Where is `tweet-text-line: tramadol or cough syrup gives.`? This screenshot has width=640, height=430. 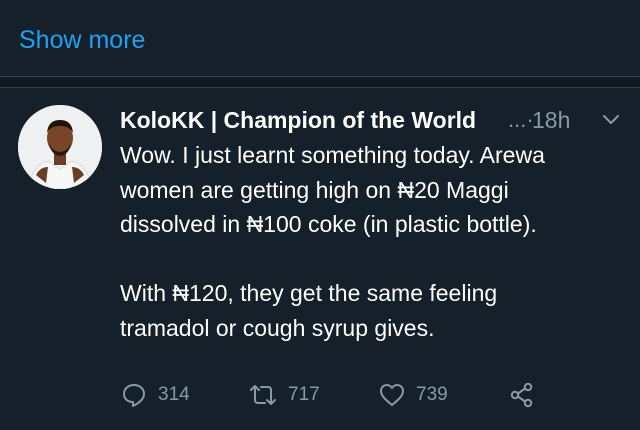 tweet-text-line: tramadol or cough syrup gives. is located at coordinates (277, 327).